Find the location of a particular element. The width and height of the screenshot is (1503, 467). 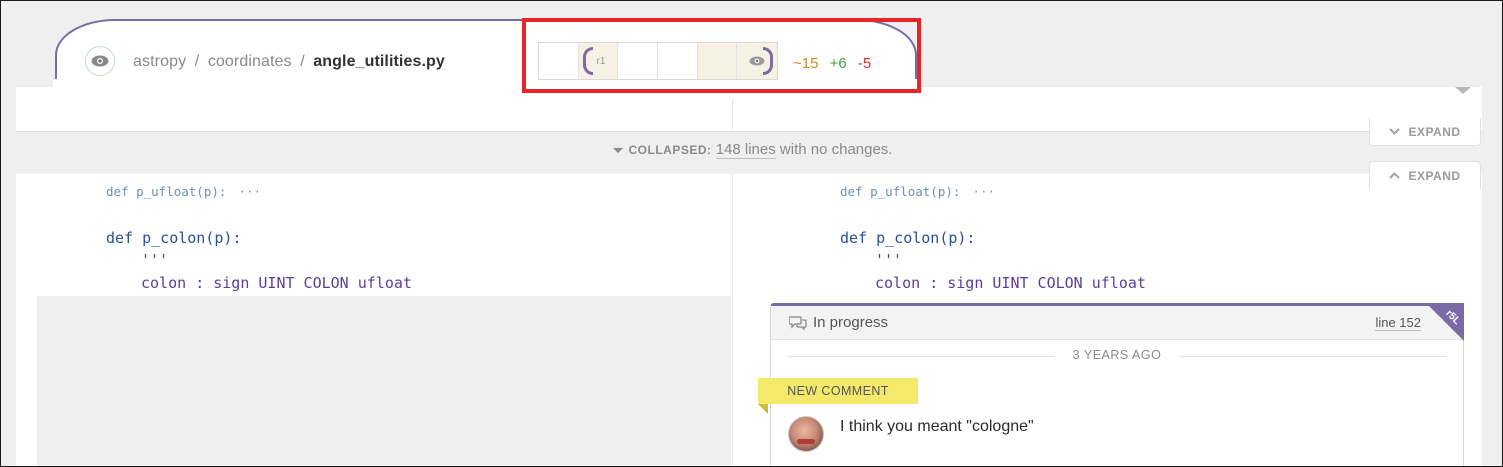

right-def-keyword: def is located at coordinates (854, 238).